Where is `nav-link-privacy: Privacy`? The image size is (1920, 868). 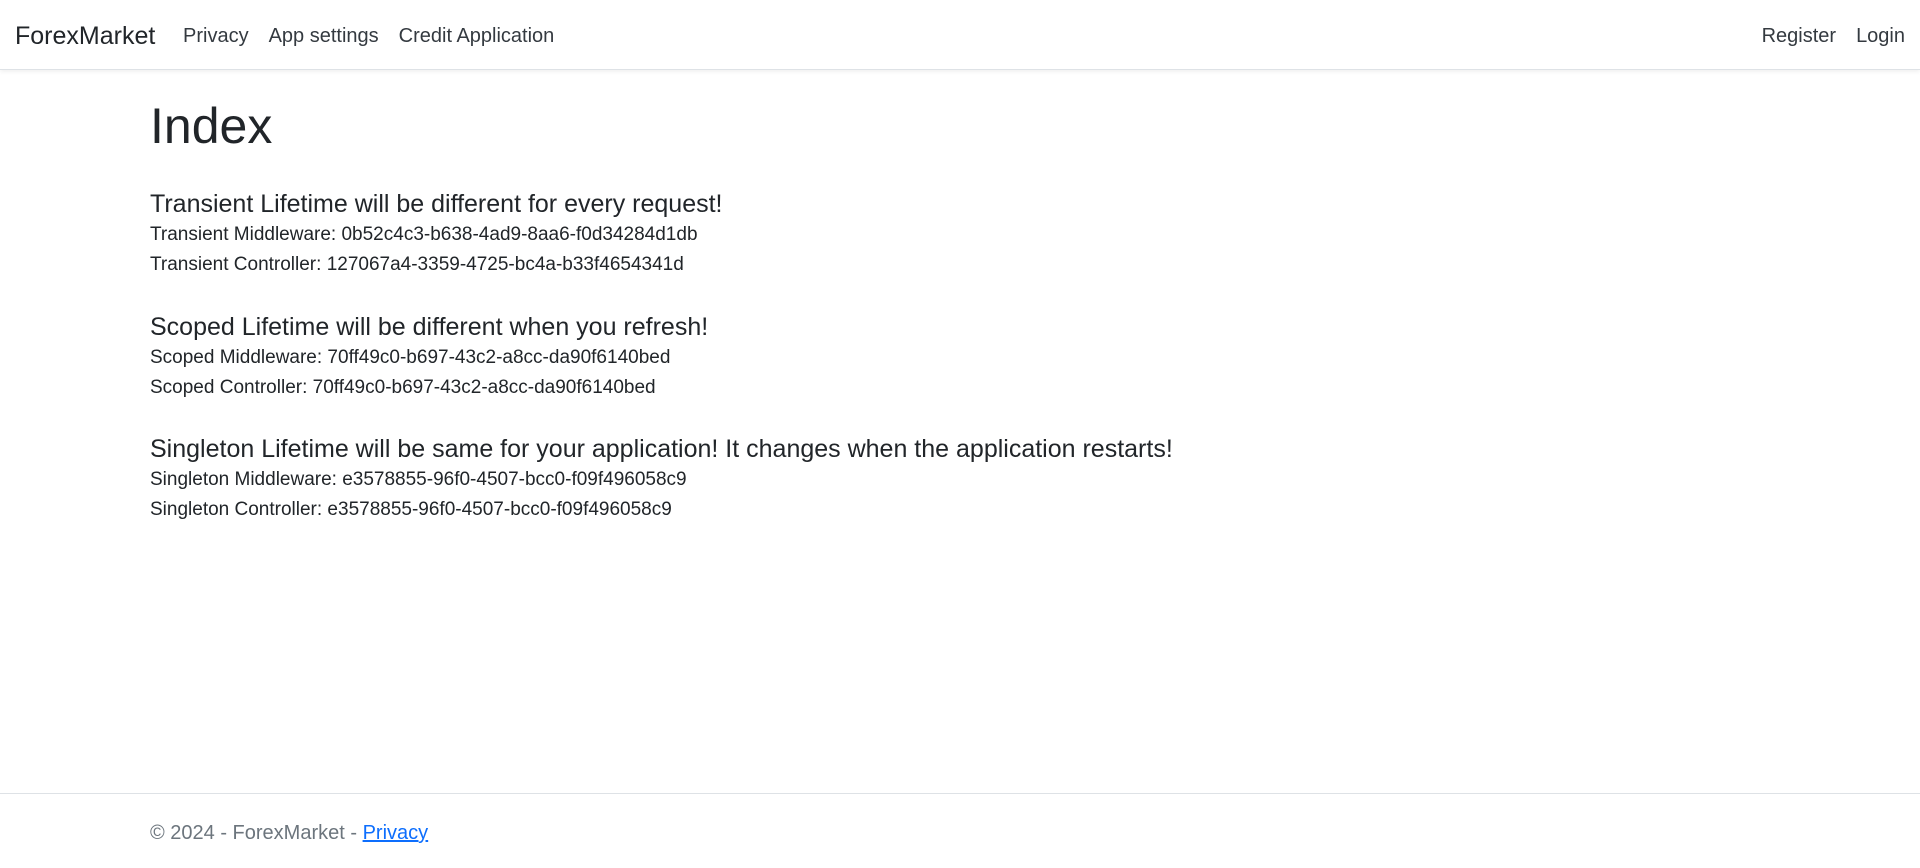 nav-link-privacy: Privacy is located at coordinates (216, 36).